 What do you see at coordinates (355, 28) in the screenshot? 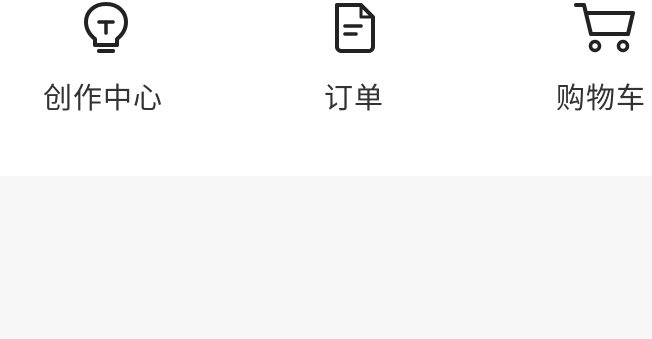
I see `document-icon` at bounding box center [355, 28].